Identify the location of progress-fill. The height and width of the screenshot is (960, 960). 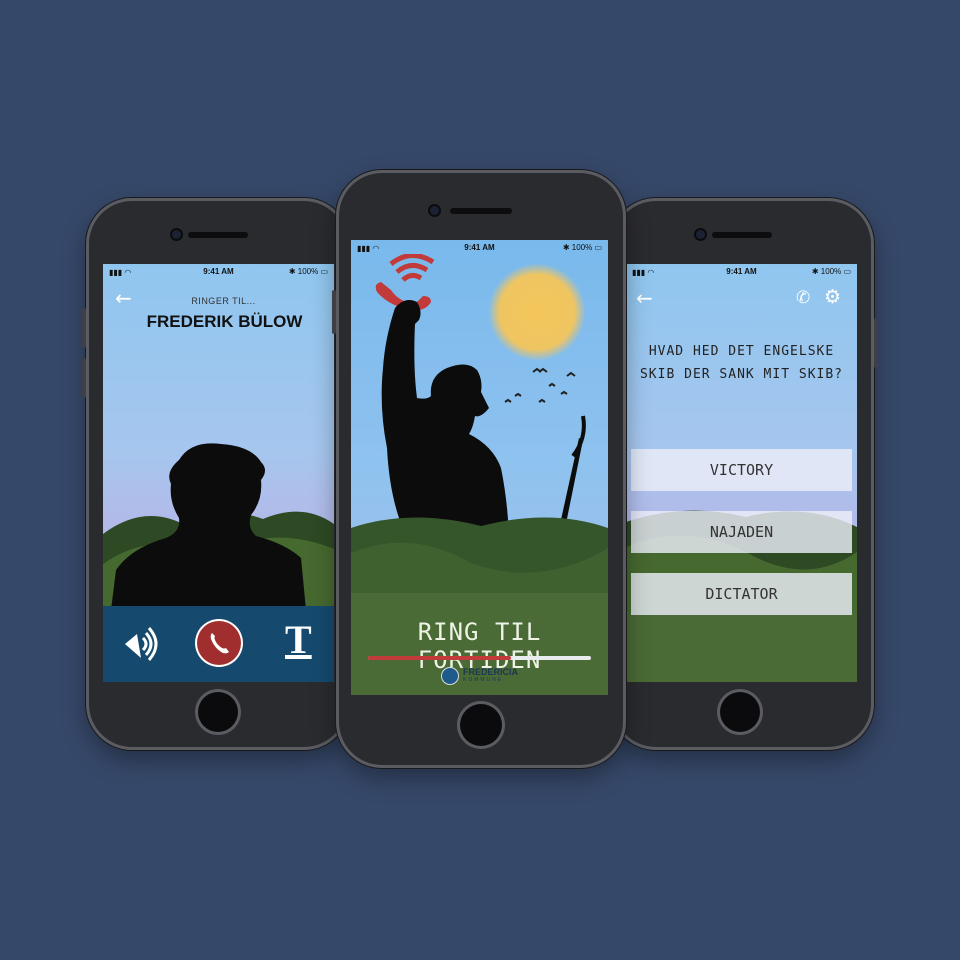
(439, 658).